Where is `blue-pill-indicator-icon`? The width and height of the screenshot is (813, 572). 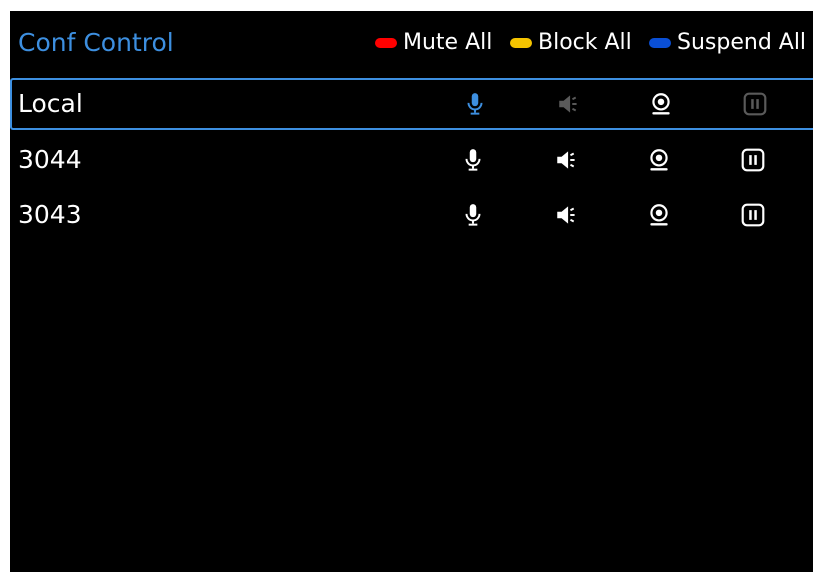
blue-pill-indicator-icon is located at coordinates (660, 43).